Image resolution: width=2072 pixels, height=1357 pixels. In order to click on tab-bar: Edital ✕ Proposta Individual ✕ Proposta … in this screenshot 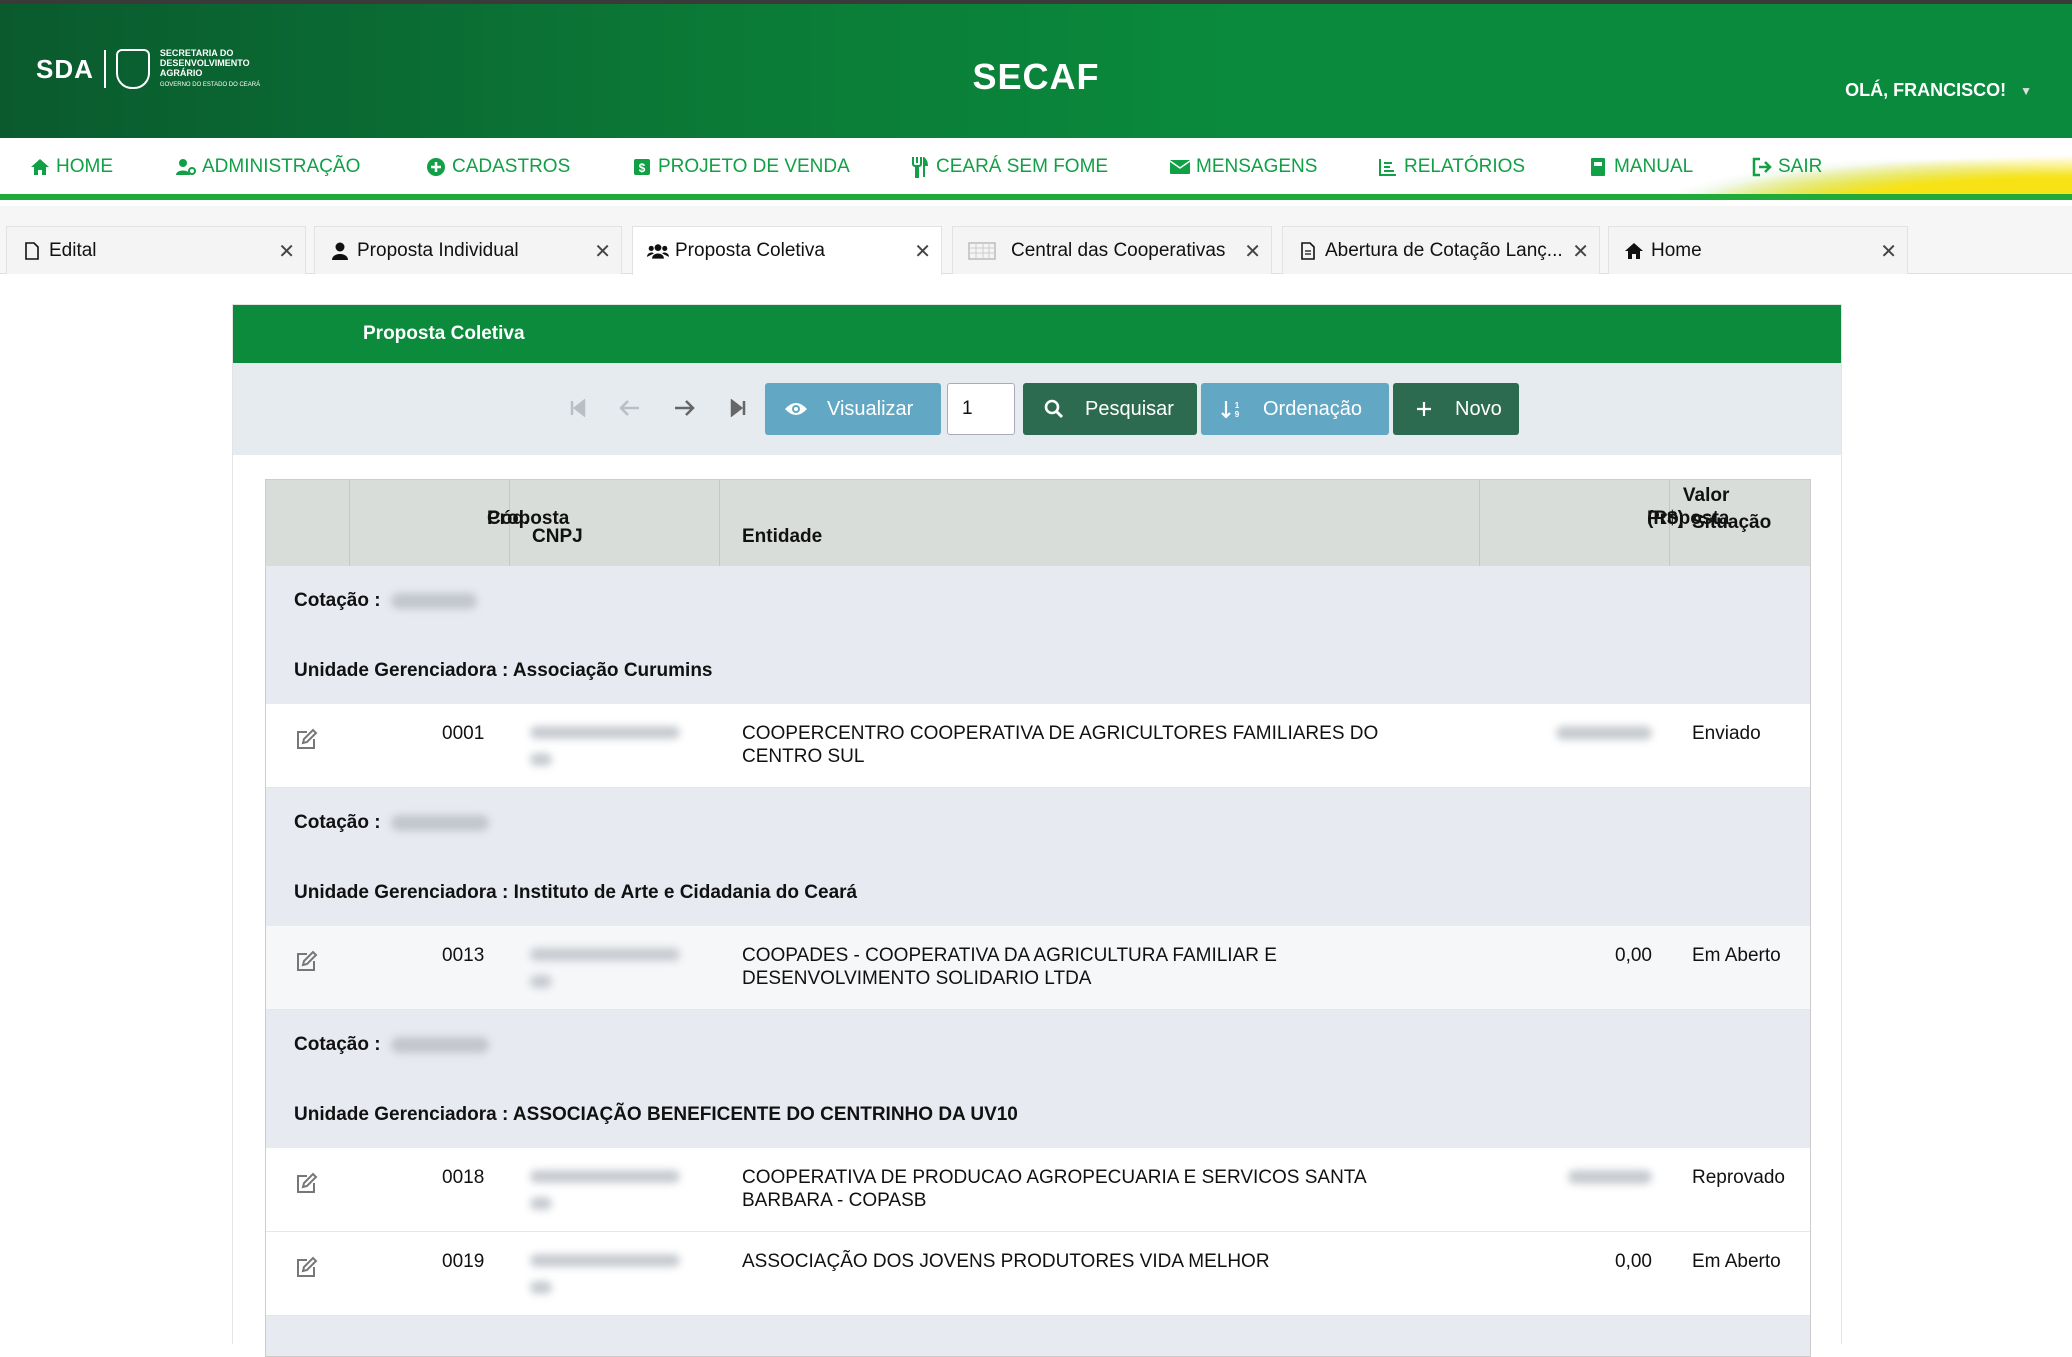, I will do `click(1036, 240)`.